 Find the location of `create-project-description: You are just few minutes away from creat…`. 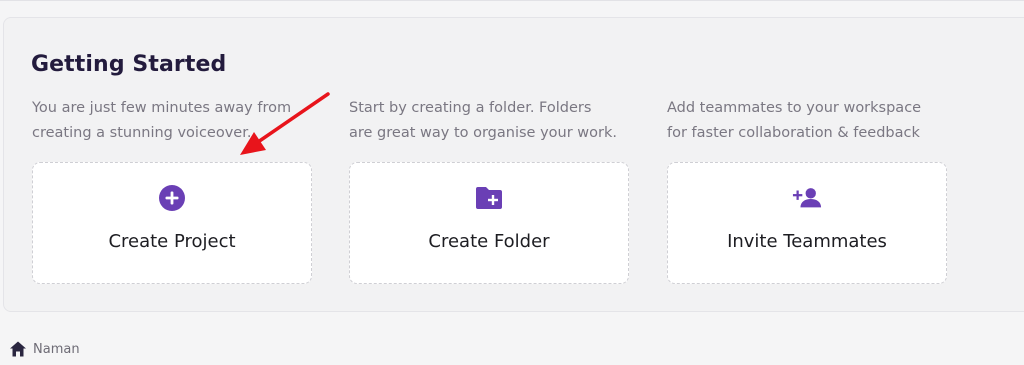

create-project-description: You are just few minutes away from creat… is located at coordinates (182, 121).